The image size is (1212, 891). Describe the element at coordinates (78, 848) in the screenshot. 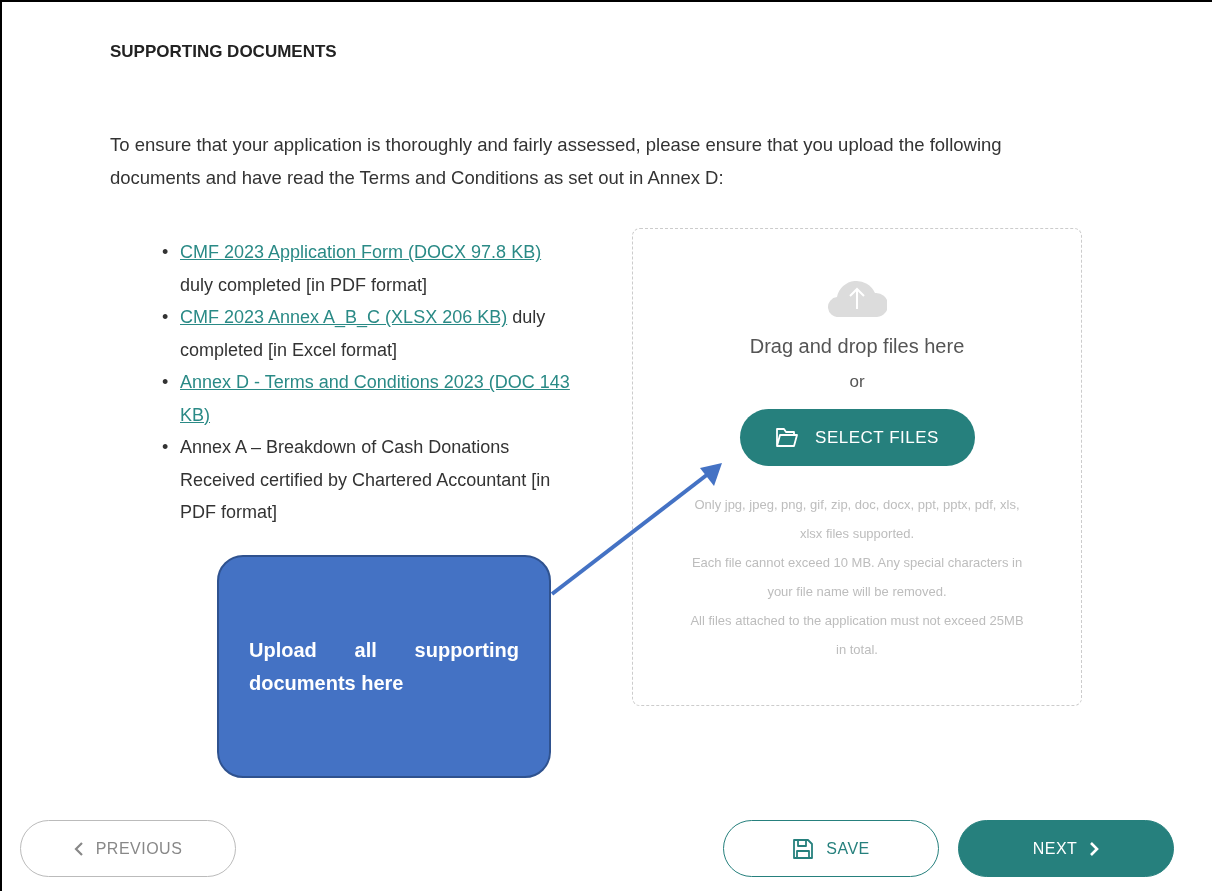

I see `chevron-left-icon` at that location.